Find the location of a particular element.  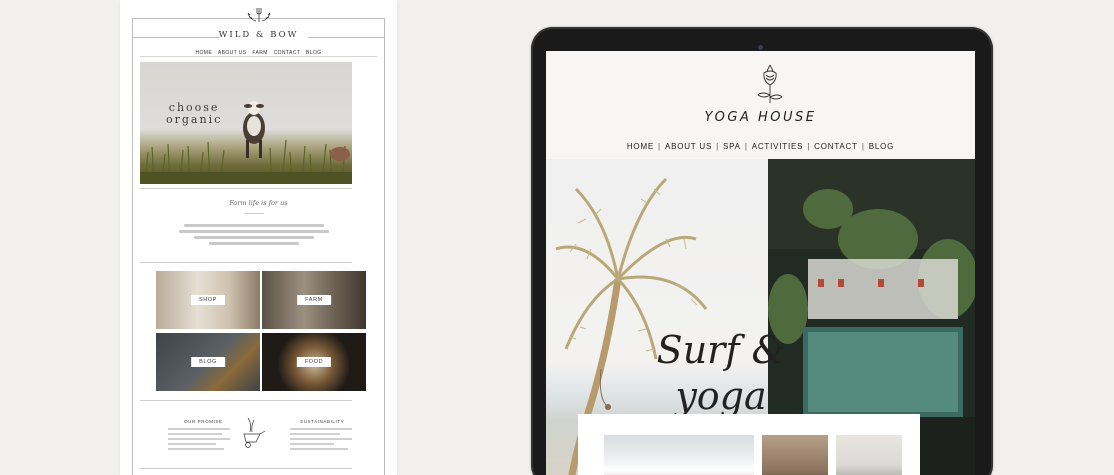

wheelbarrow-plant-icon is located at coordinates (254, 432).